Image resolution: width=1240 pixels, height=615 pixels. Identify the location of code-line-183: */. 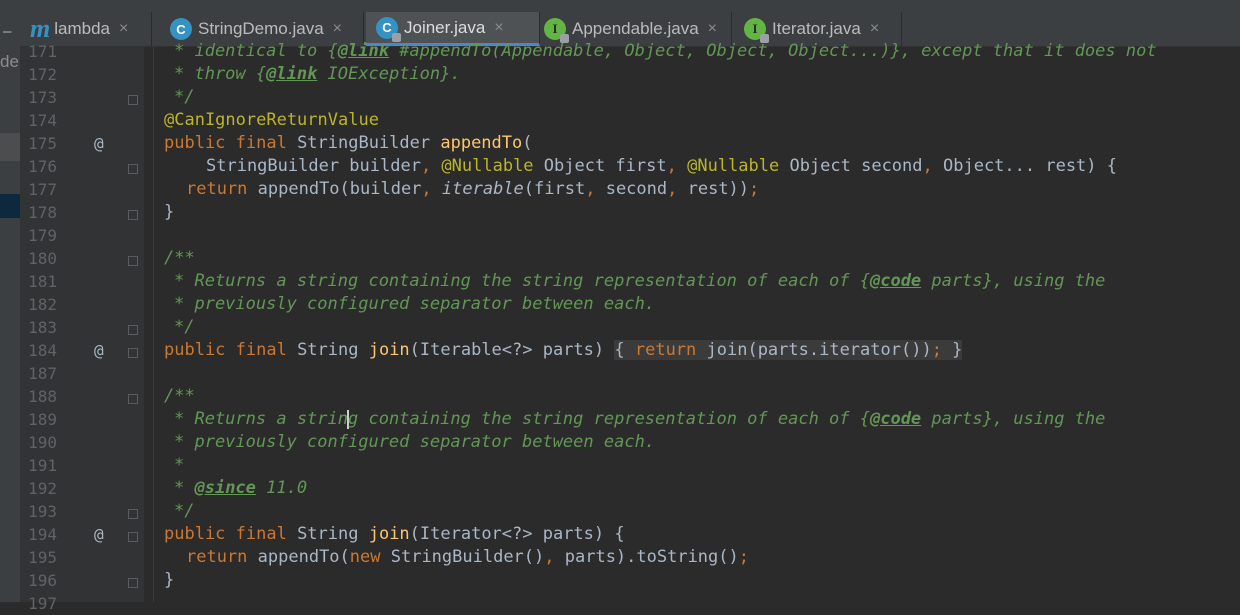
(184, 327).